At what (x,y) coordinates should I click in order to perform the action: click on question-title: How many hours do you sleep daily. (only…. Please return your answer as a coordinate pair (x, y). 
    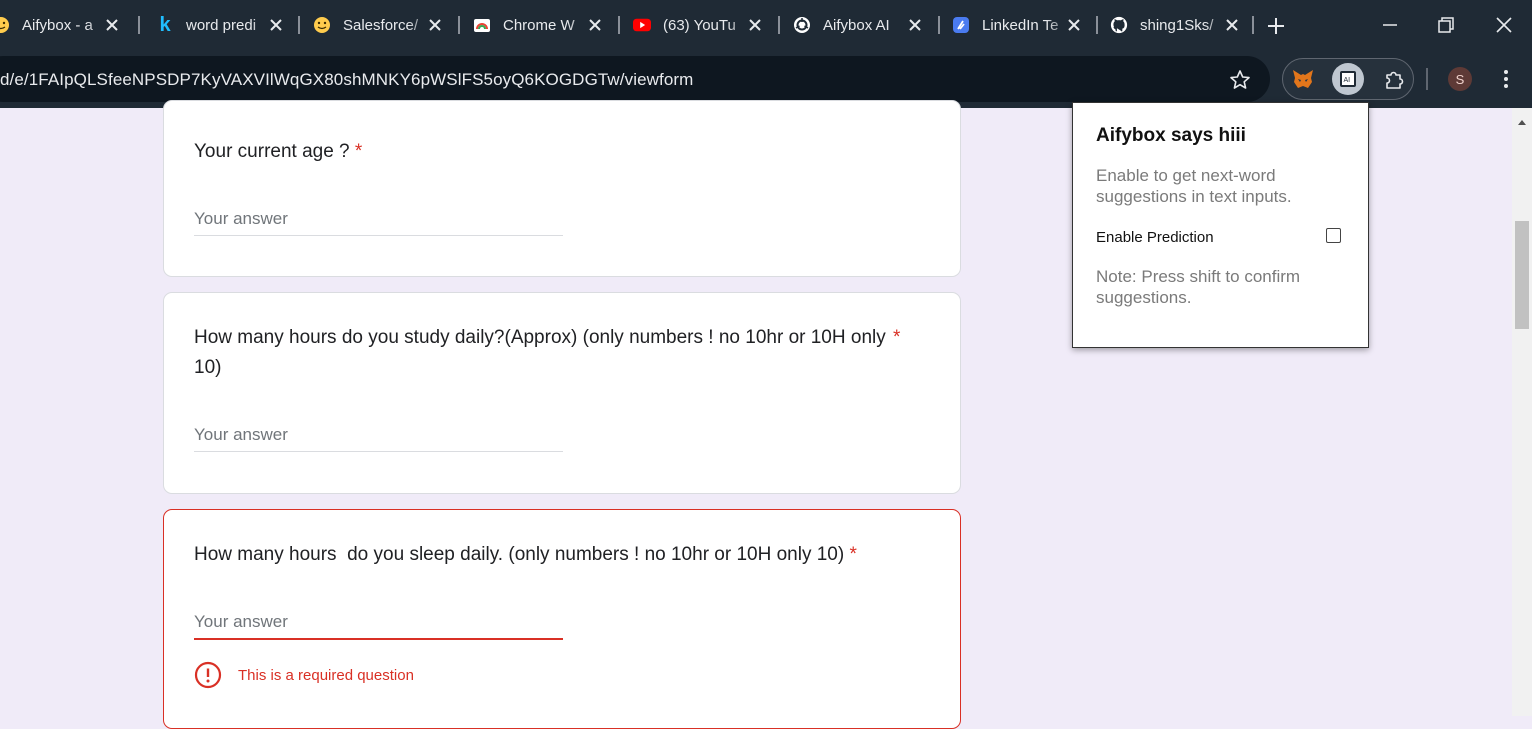
    Looking at the image, I should click on (525, 555).